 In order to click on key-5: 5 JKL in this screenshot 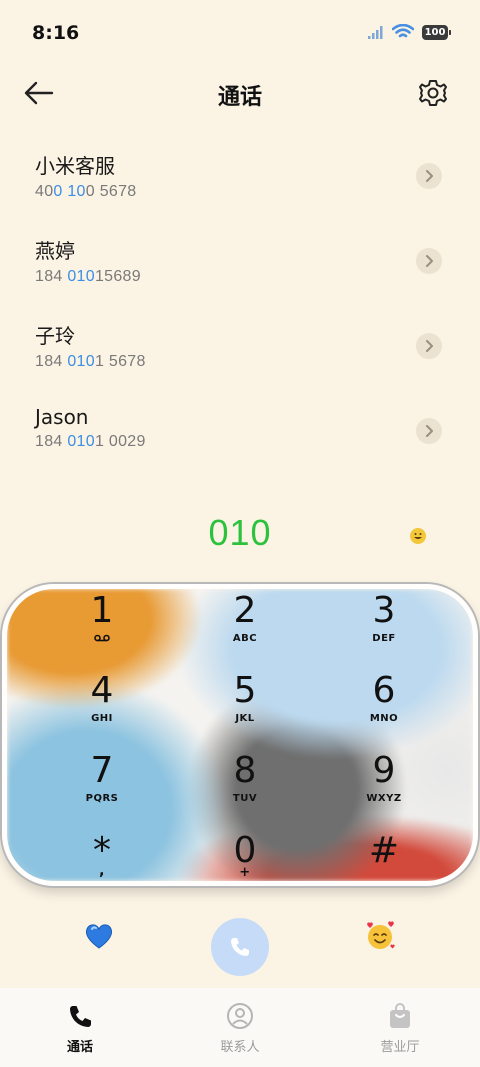, I will do `click(245, 711)`.